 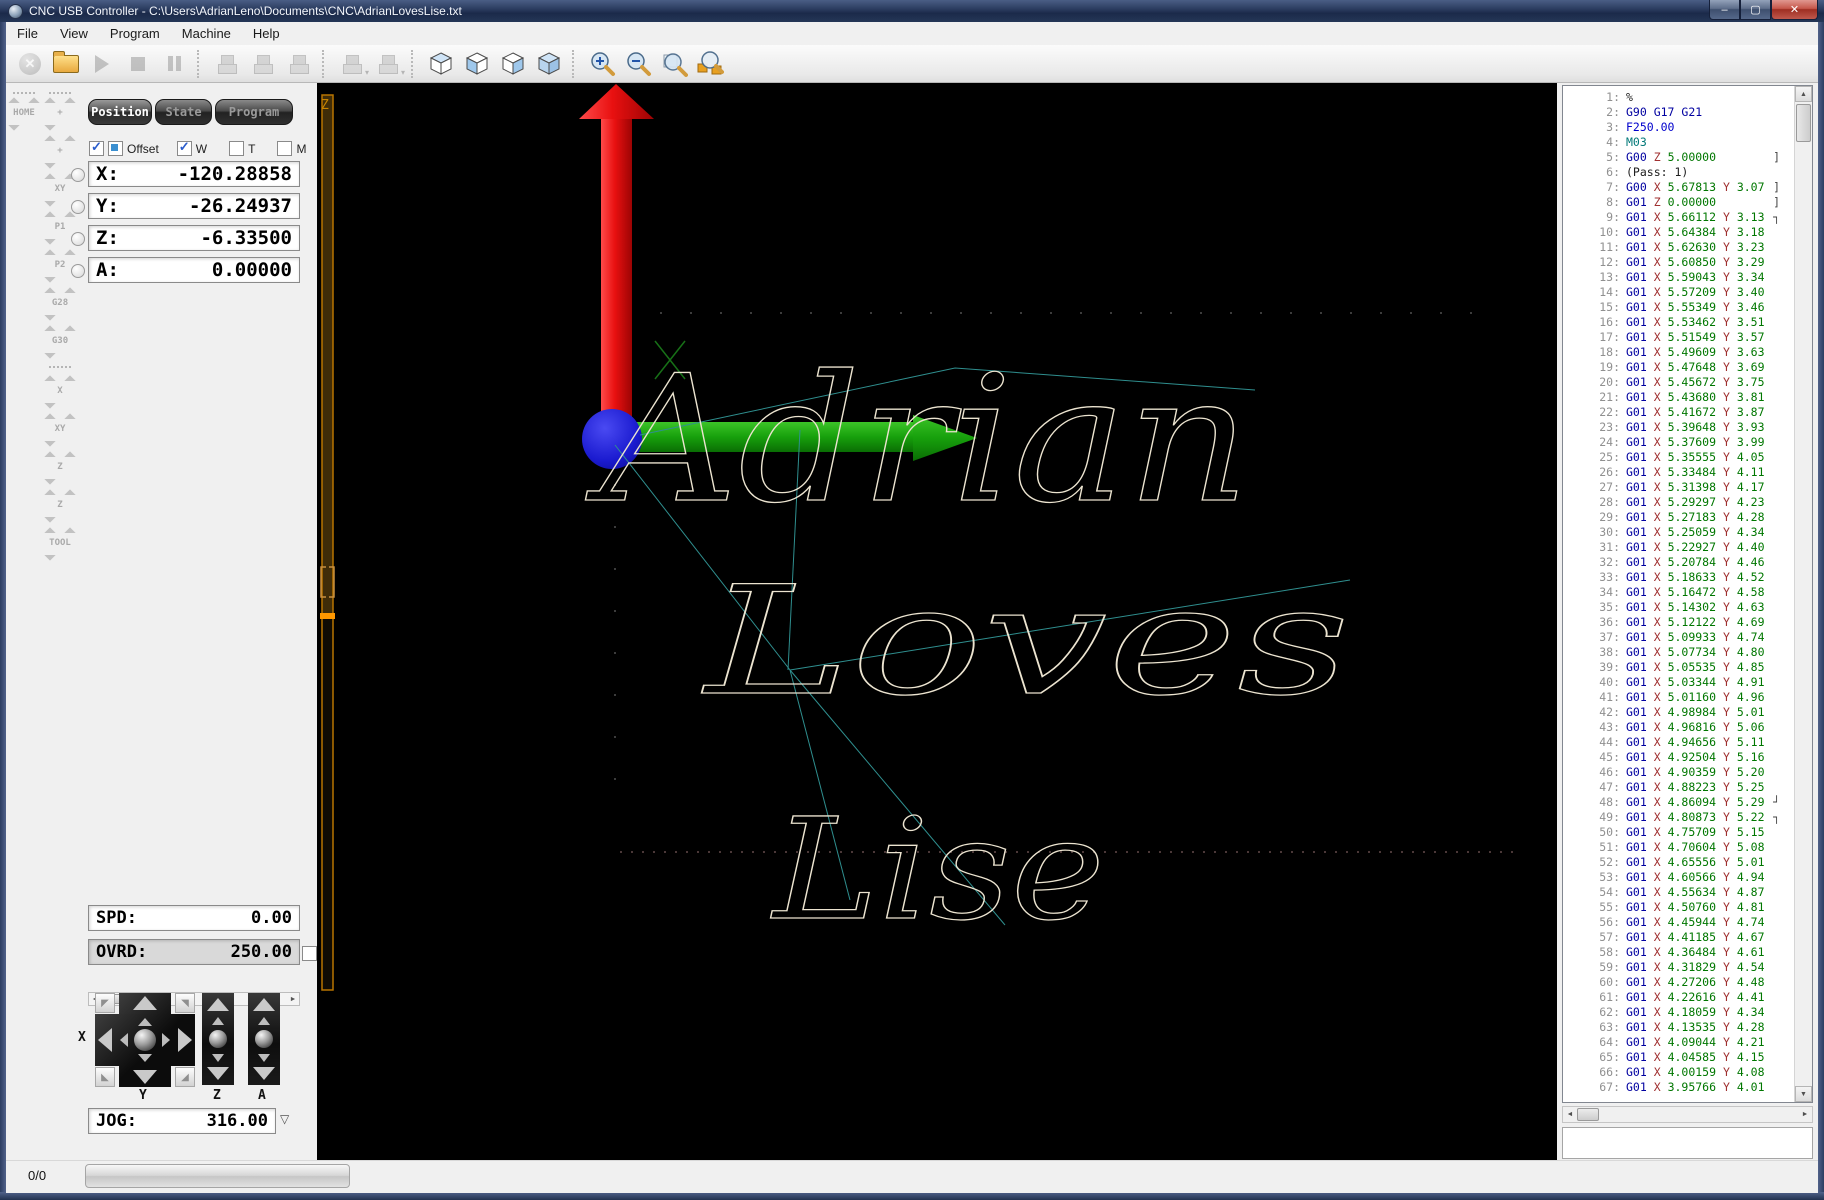 What do you see at coordinates (60, 430) in the screenshot?
I see `goto-xy-button: XY` at bounding box center [60, 430].